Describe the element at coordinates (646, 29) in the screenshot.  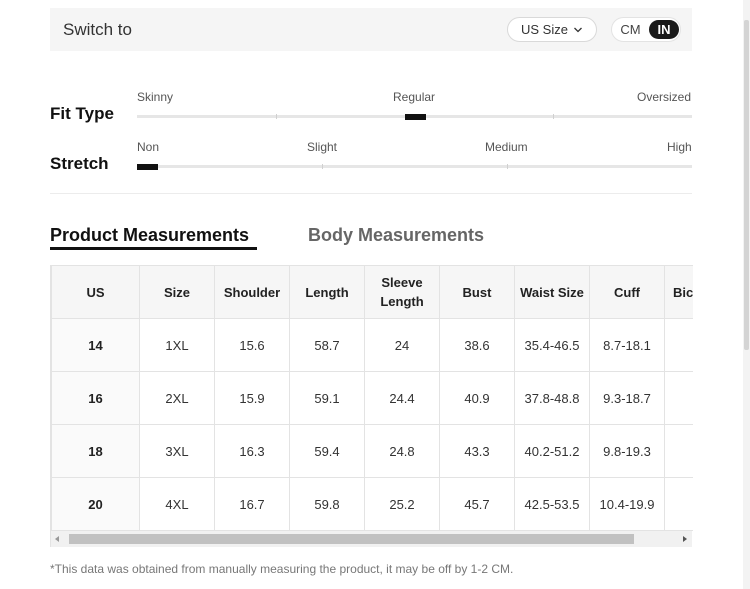
I see `unit-toggle: CM IN` at that location.